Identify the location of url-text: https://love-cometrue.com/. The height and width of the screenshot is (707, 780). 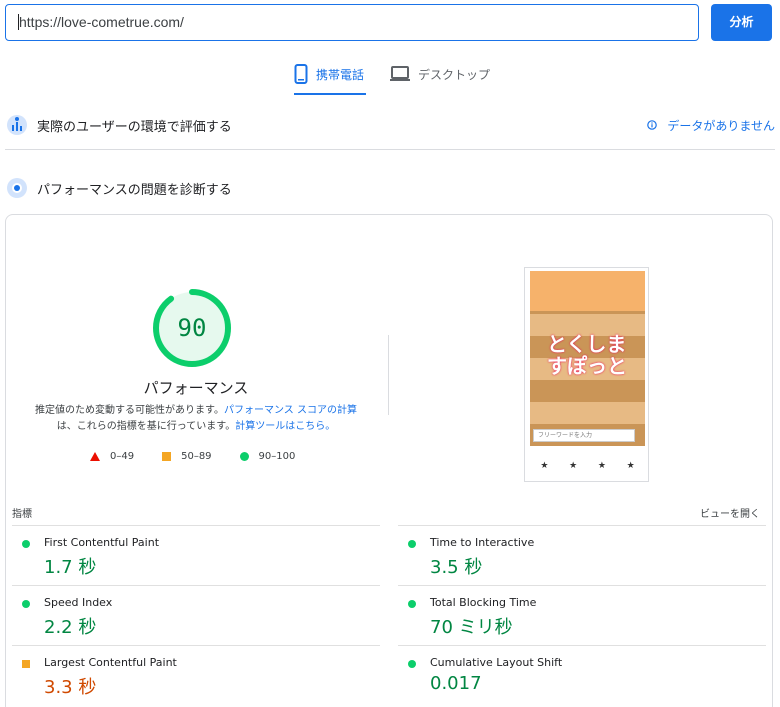
(101, 22).